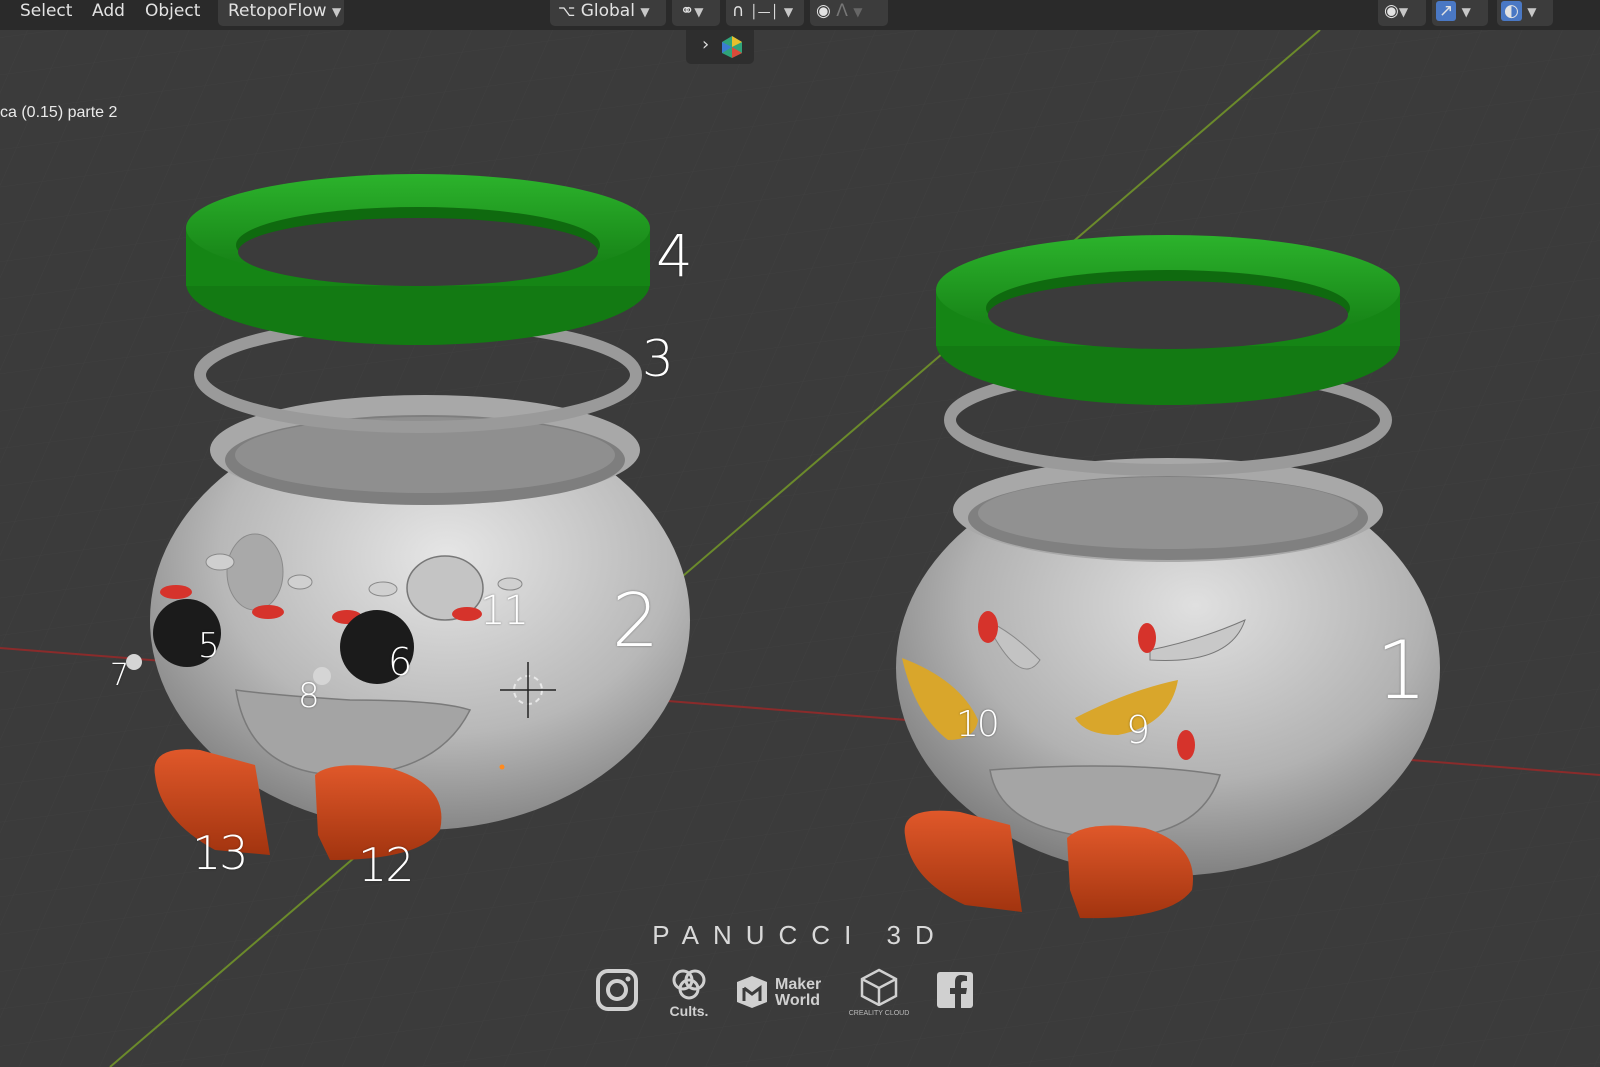  I want to click on retopoflow-menu: RetopoFlow ▼, so click(281, 13).